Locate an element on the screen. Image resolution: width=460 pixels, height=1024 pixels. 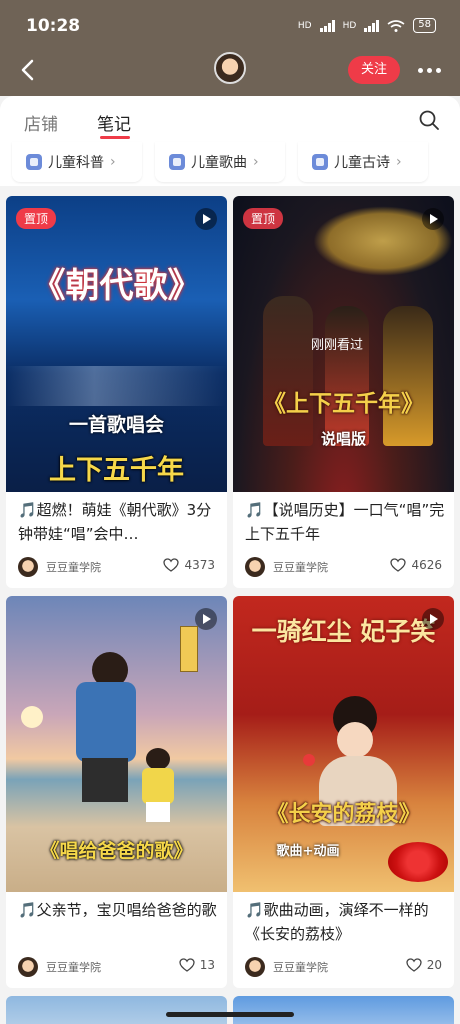
note-thumbnail: 刚刚看过 《上下五千年》 说唱版 置顶 is located at coordinates (343, 344).